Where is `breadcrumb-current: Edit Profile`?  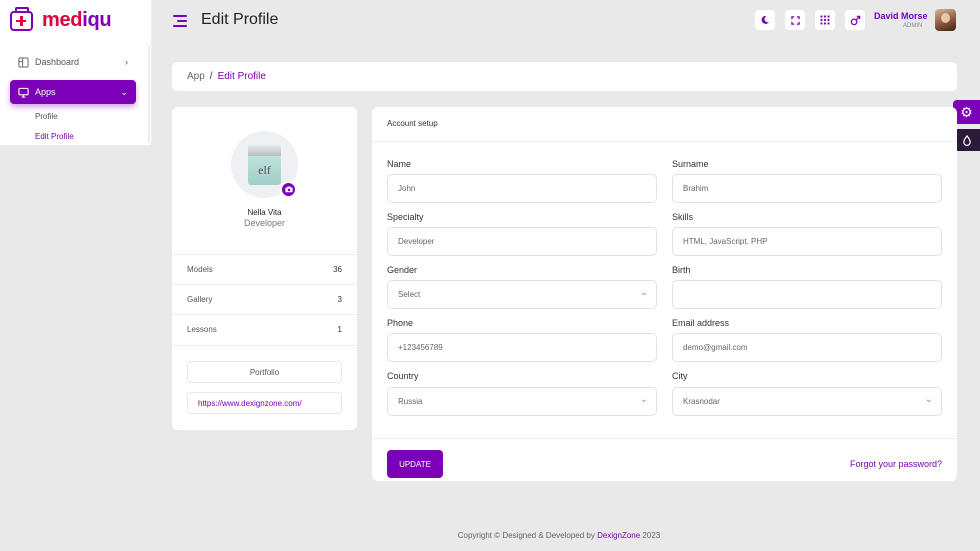
breadcrumb-current: Edit Profile is located at coordinates (241, 76).